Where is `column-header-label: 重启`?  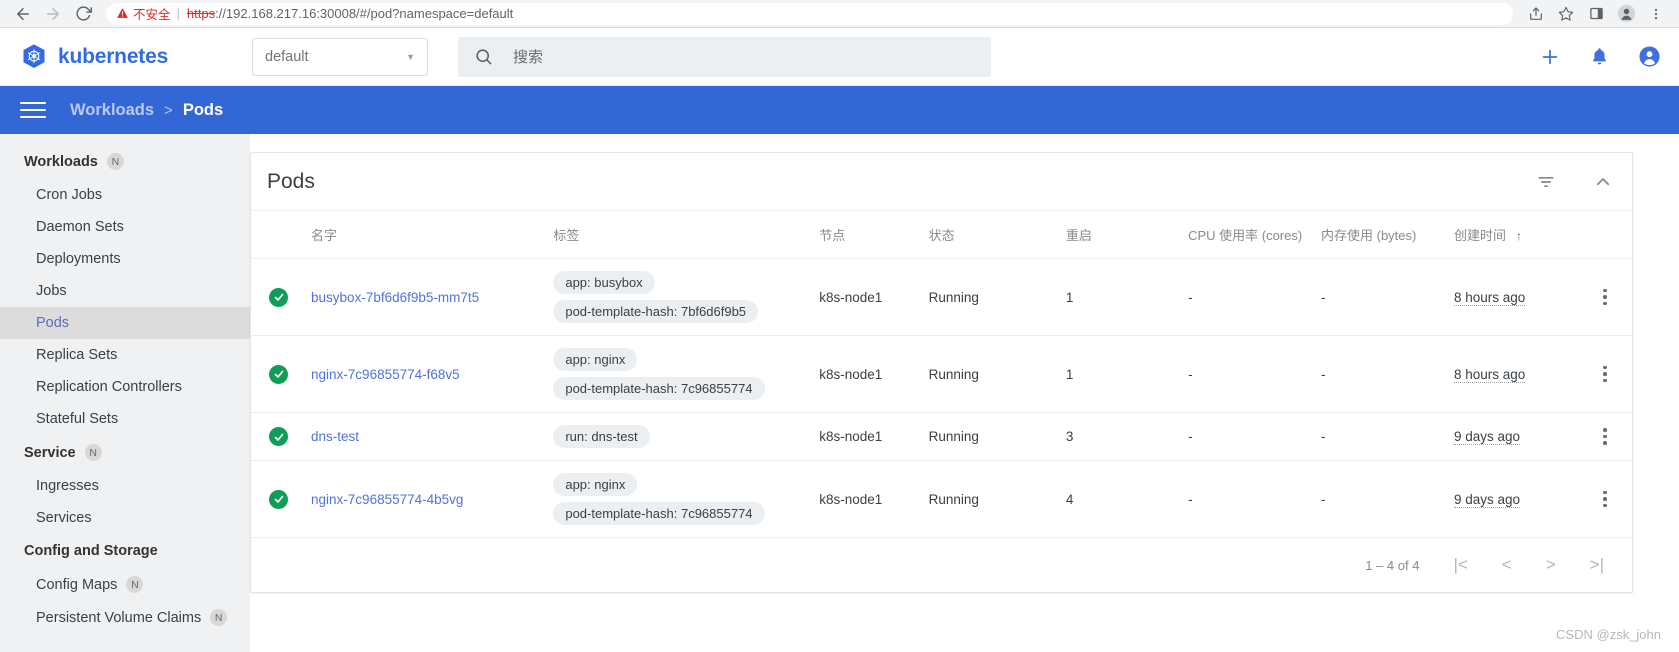 column-header-label: 重启 is located at coordinates (1078, 235).